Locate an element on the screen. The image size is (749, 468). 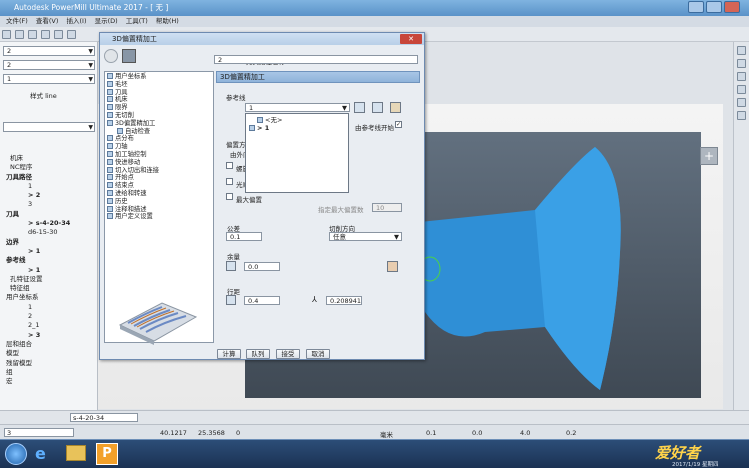
tree-item: 刀具 is located at coordinates (48, 214).